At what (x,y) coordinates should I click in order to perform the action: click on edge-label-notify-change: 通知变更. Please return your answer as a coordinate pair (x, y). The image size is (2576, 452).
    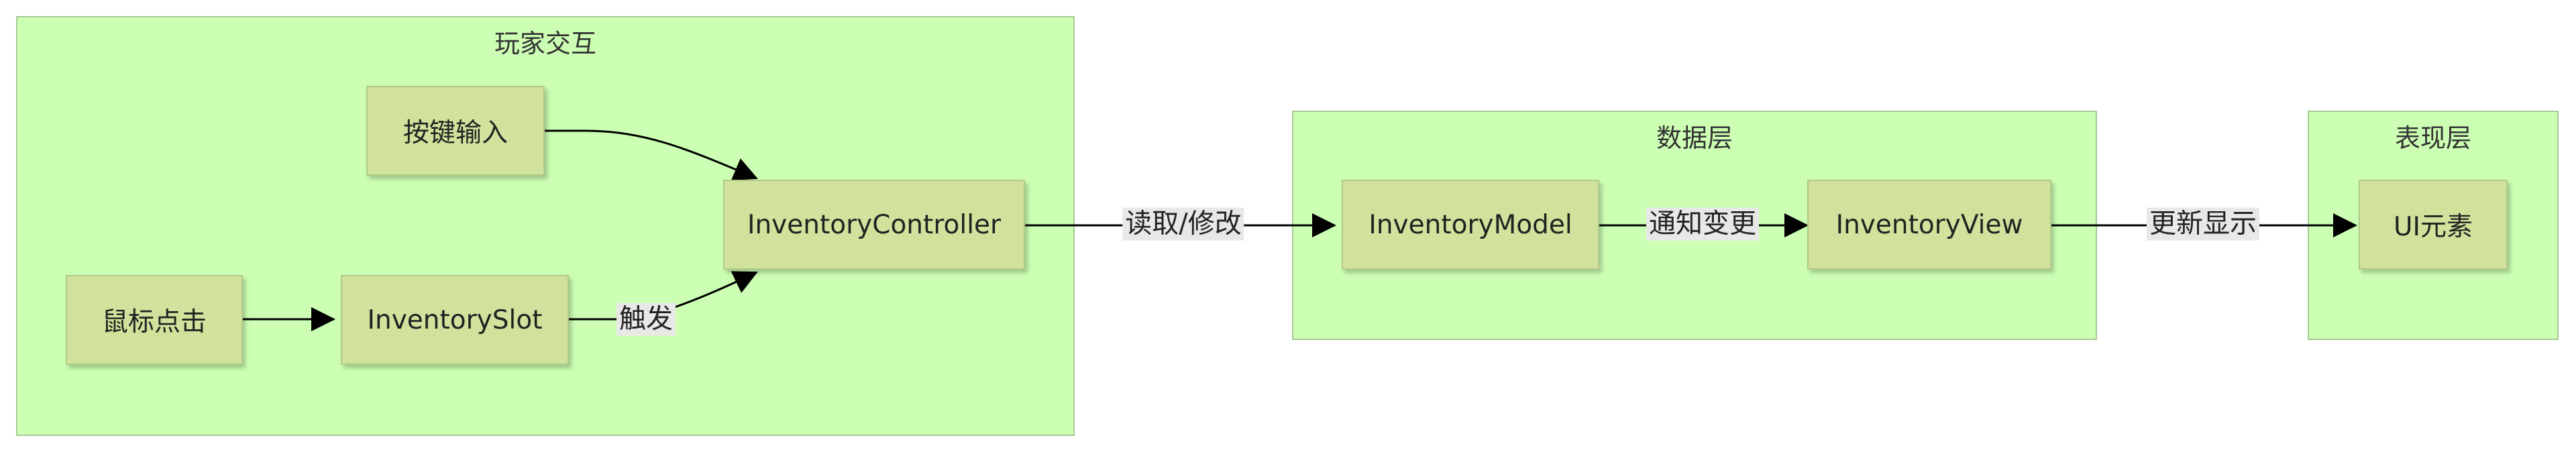
    Looking at the image, I should click on (1702, 224).